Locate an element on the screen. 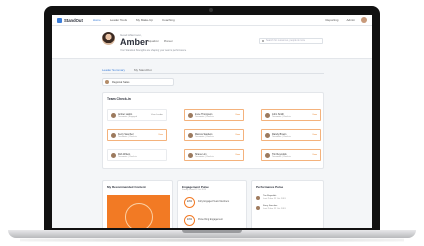  nav-item-leader-tools: Leader Tools is located at coordinates (118, 20).